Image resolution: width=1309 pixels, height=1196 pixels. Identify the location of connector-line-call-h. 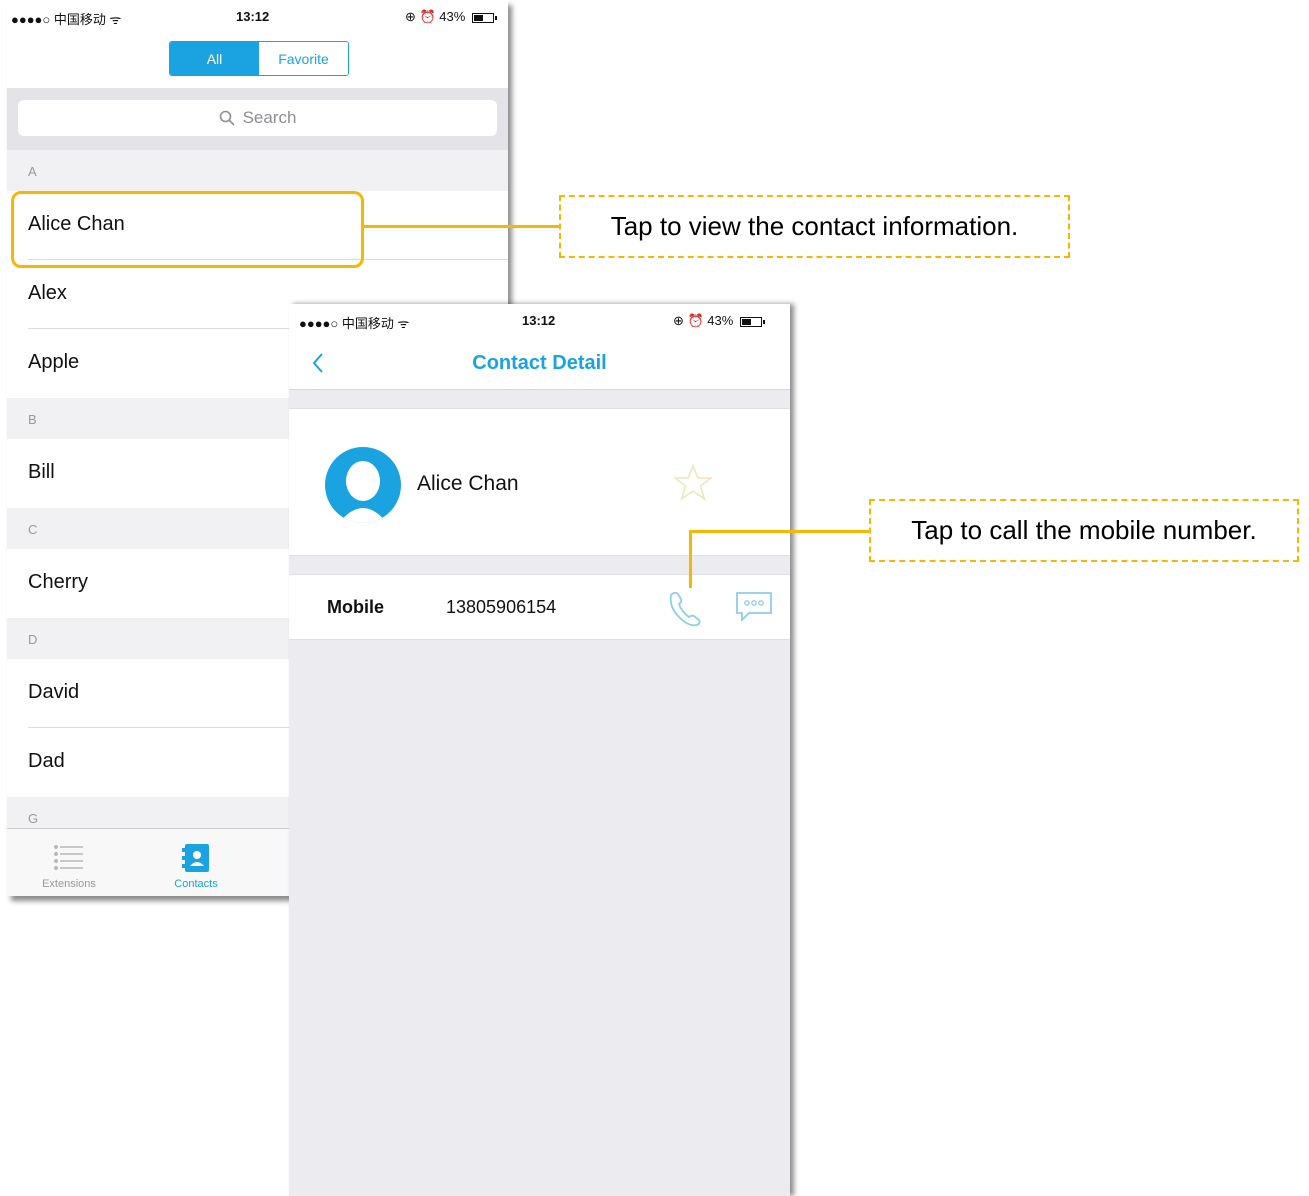
(780, 531).